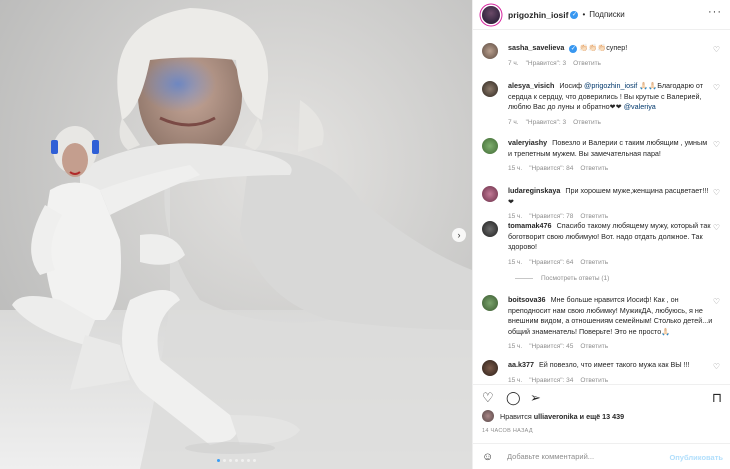  What do you see at coordinates (603, 47) in the screenshot?
I see `comment-text: 👏🏻👏🏻👏🏻супер!` at bounding box center [603, 47].